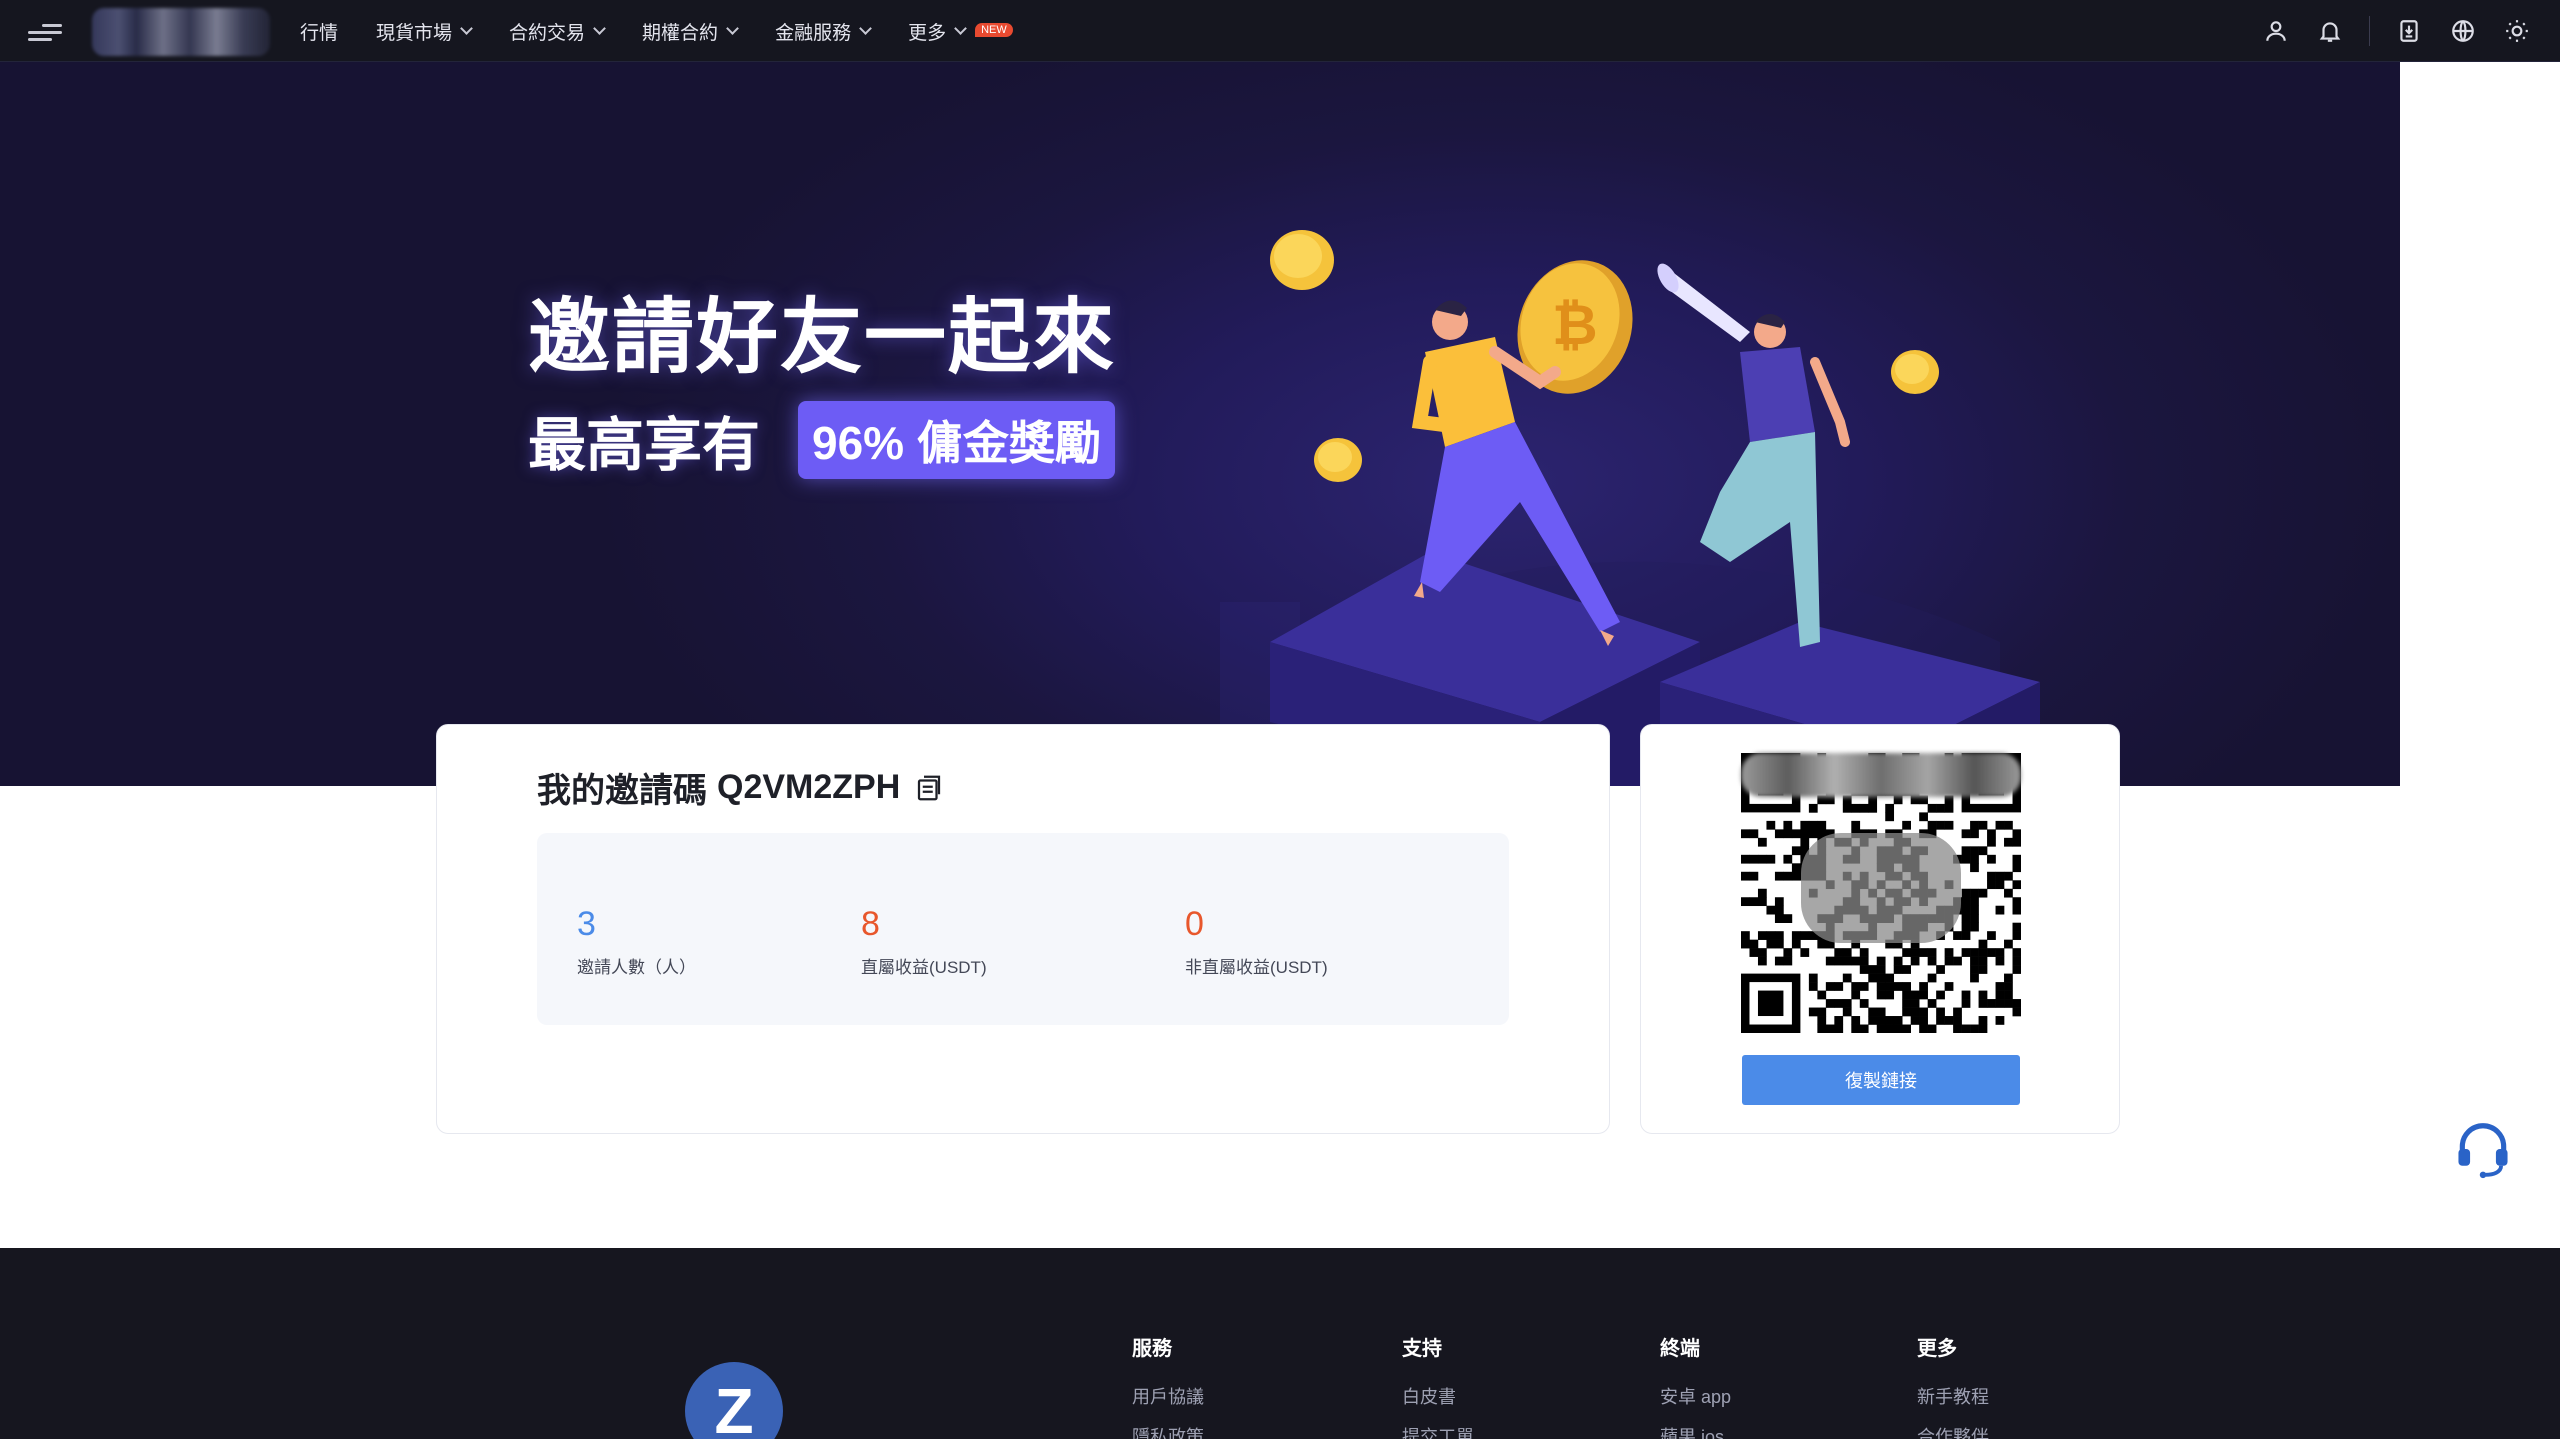  I want to click on nav-link-more: 更多 NEW, so click(960, 31).